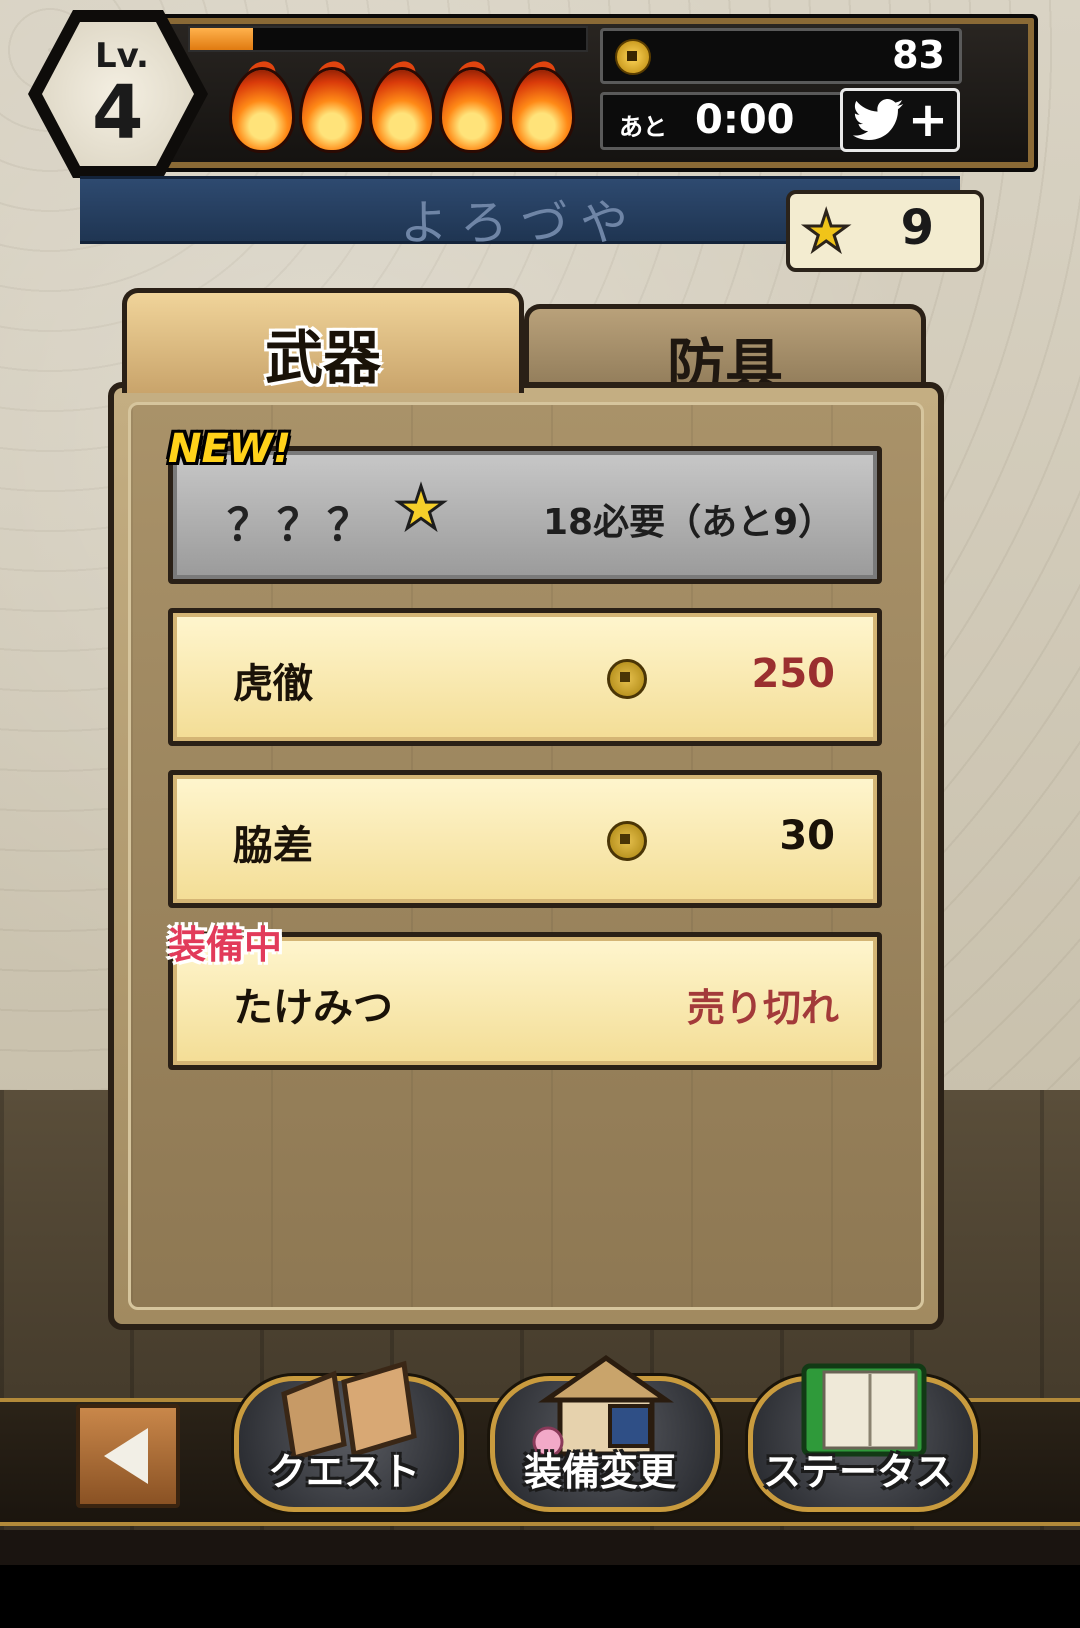 The image size is (1080, 1628). Describe the element at coordinates (273, 684) in the screenshot. I see `item-name: 虎徹` at that location.